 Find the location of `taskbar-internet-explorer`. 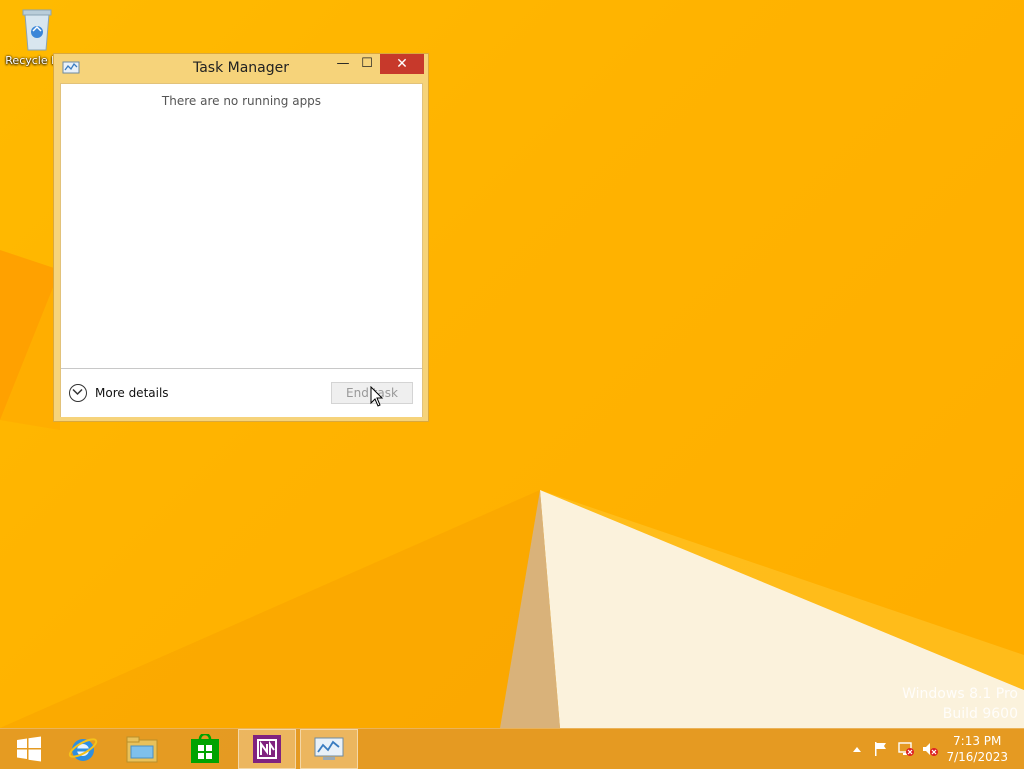

taskbar-internet-explorer is located at coordinates (83, 749).